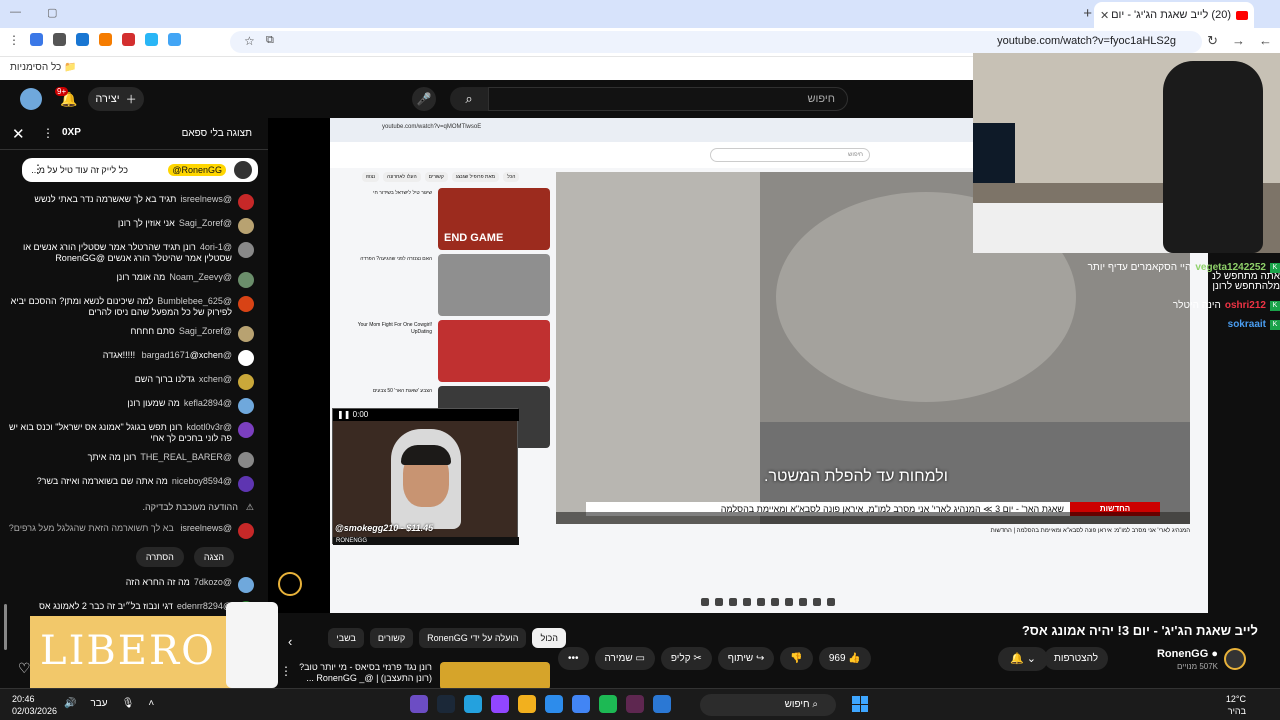 The height and width of the screenshot is (720, 1280). Describe the element at coordinates (159, 557) in the screenshot. I see `hide-button: הסתרה` at that location.